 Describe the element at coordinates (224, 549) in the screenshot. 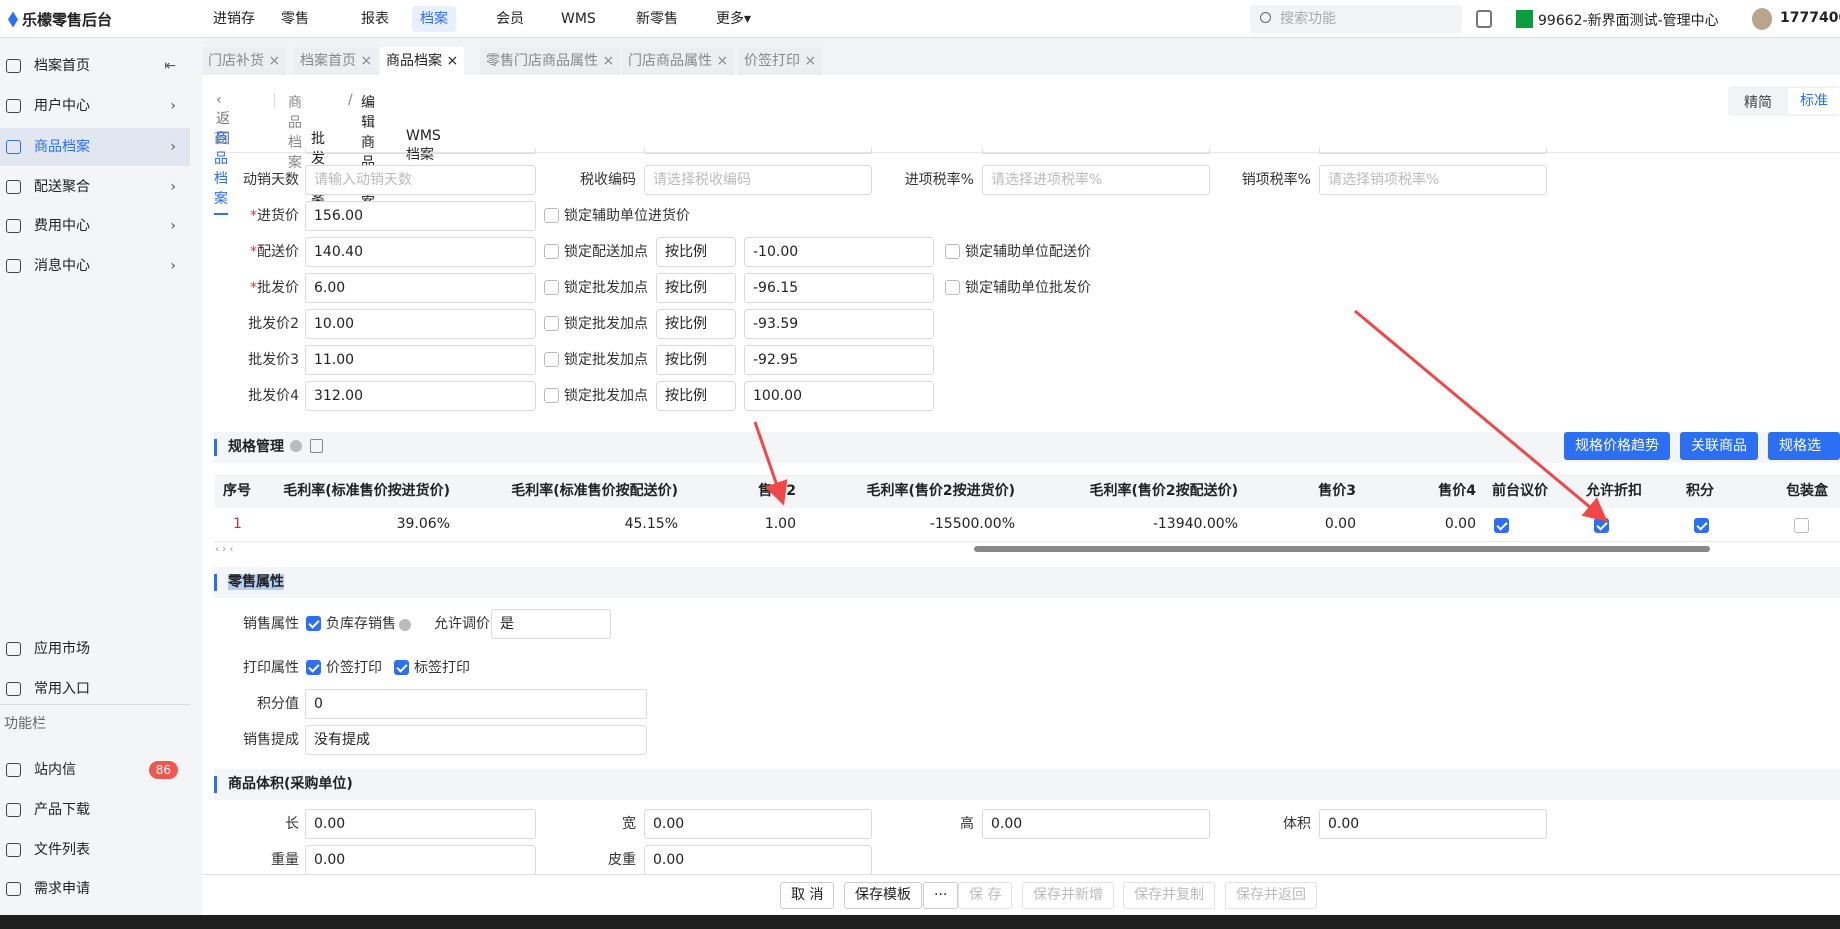

I see `scroll-arrows: ‹ › ‹` at that location.